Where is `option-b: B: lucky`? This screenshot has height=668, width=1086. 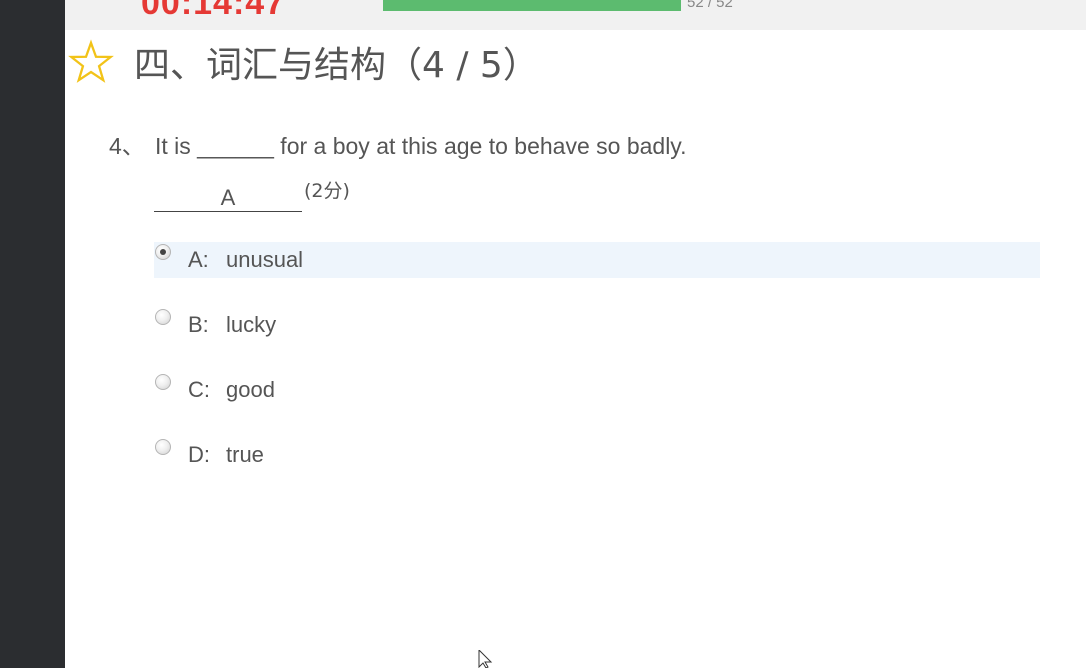
option-b: B: lucky is located at coordinates (597, 325).